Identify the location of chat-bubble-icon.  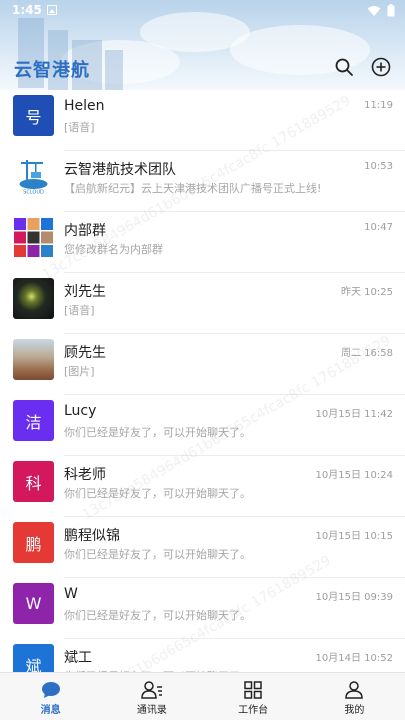
(50, 690).